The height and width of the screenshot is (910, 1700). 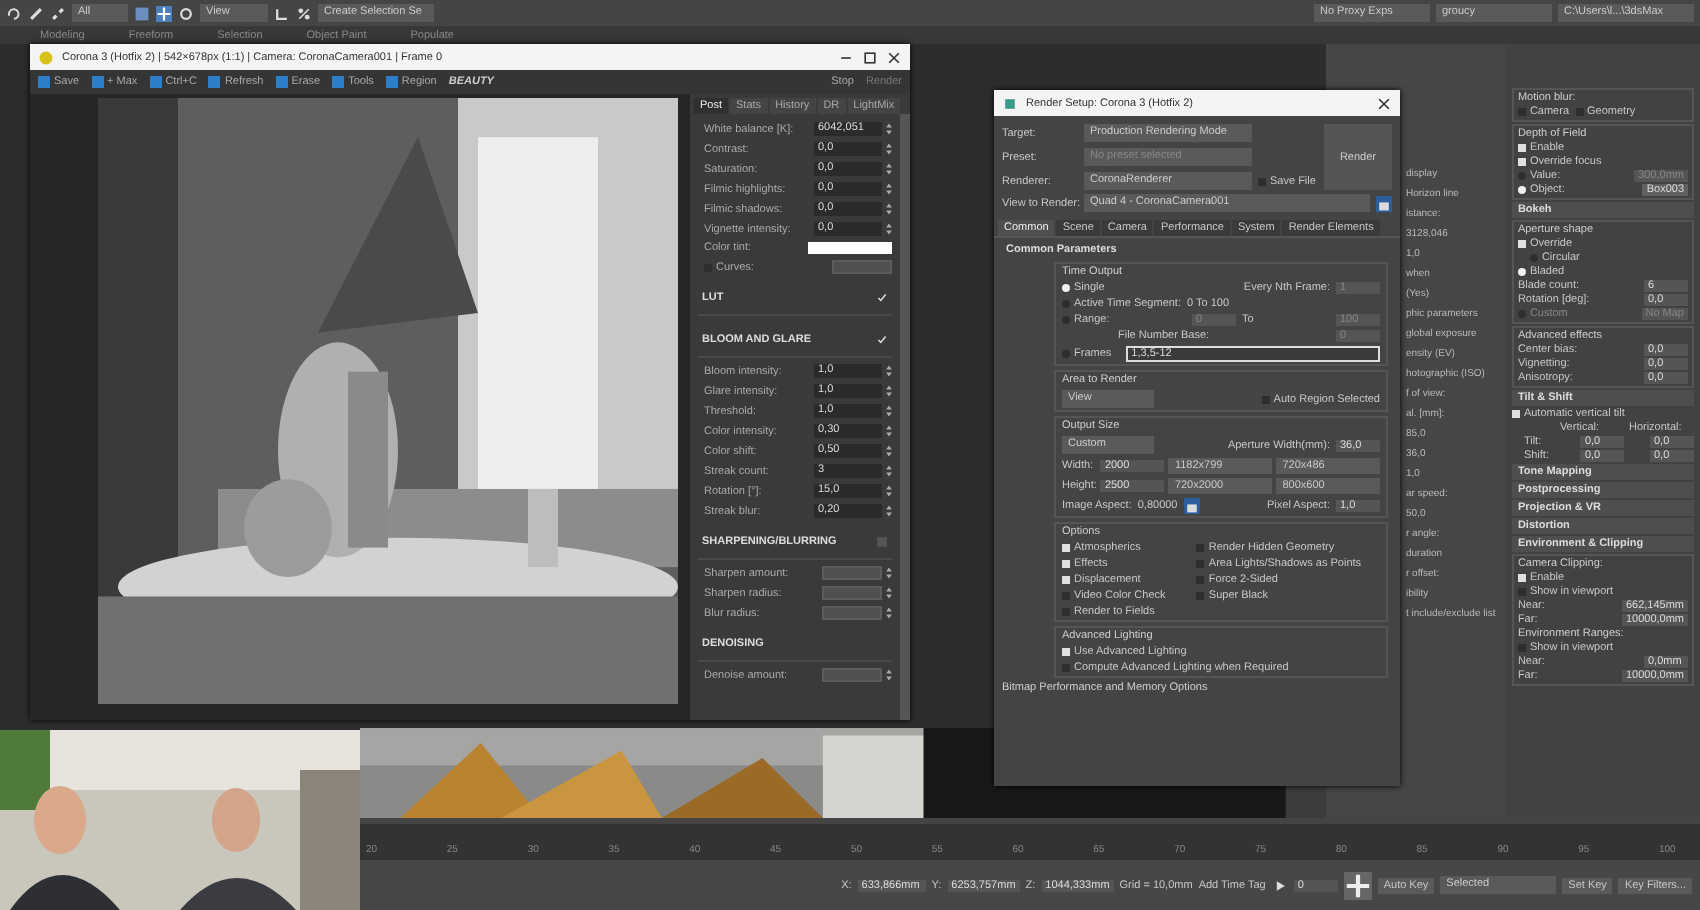 What do you see at coordinates (164, 13) in the screenshot?
I see `move-icon` at bounding box center [164, 13].